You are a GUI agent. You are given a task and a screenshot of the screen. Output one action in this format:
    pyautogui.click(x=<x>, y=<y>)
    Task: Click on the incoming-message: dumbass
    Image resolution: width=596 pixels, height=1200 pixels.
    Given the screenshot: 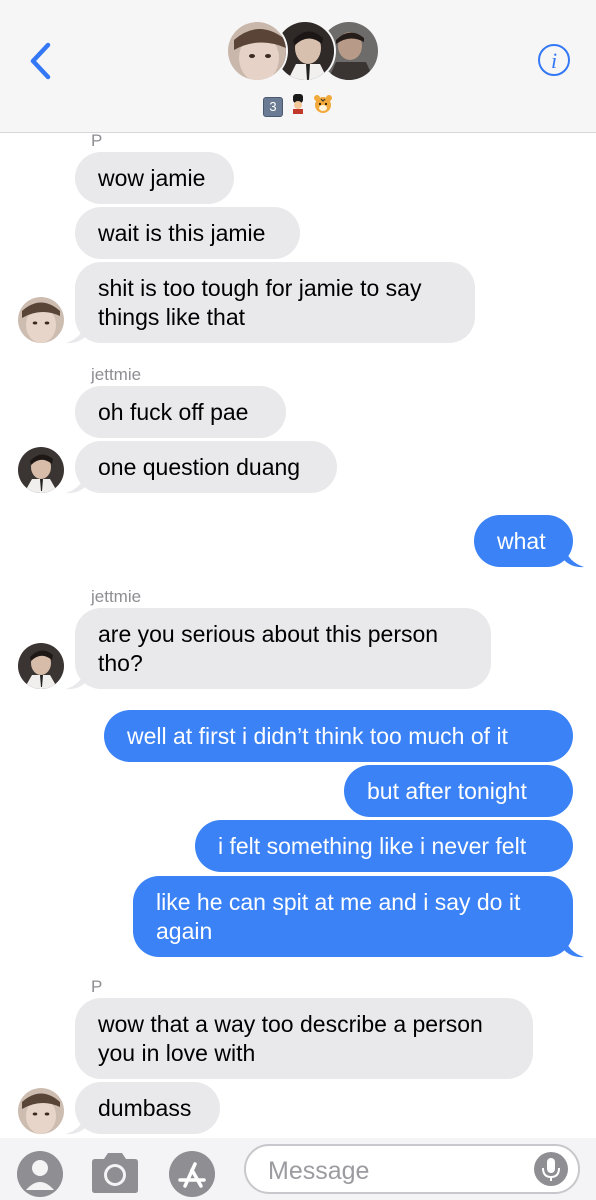 What is the action you would take?
    pyautogui.click(x=147, y=1108)
    